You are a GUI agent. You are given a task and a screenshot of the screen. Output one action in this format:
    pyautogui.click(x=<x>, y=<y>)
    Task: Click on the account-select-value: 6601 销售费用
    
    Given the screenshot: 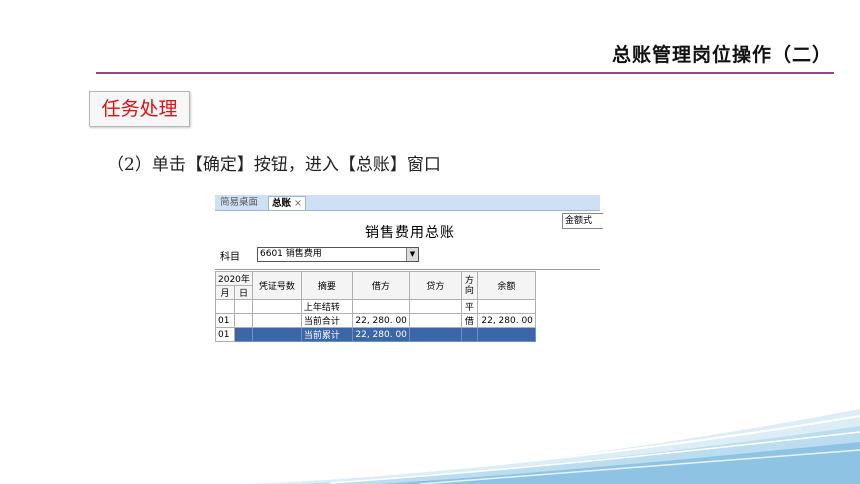 What is the action you would take?
    pyautogui.click(x=291, y=254)
    